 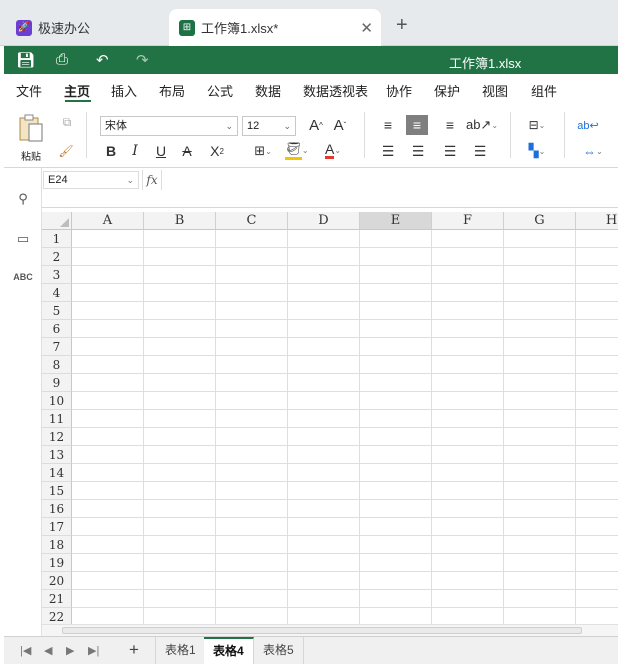 I want to click on bold-button: B, so click(x=111, y=151).